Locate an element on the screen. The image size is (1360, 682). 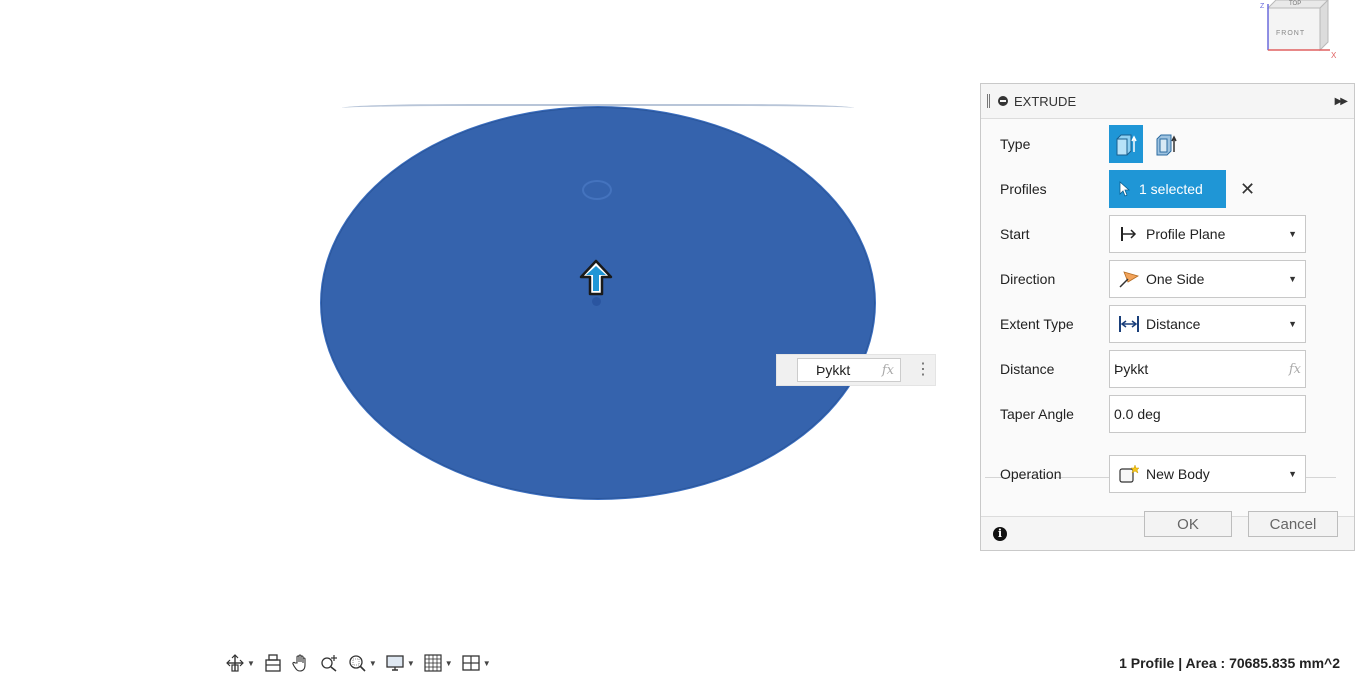
type-thin-button is located at coordinates (1166, 144).